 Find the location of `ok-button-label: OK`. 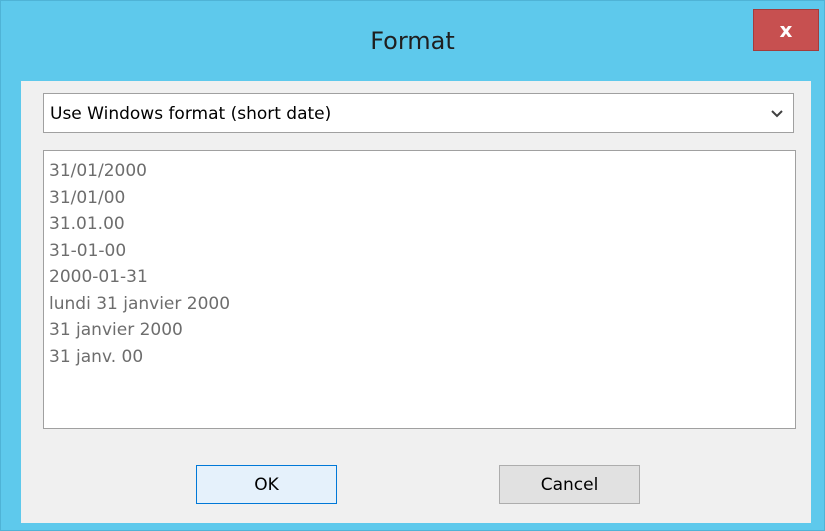

ok-button-label: OK is located at coordinates (266, 484).